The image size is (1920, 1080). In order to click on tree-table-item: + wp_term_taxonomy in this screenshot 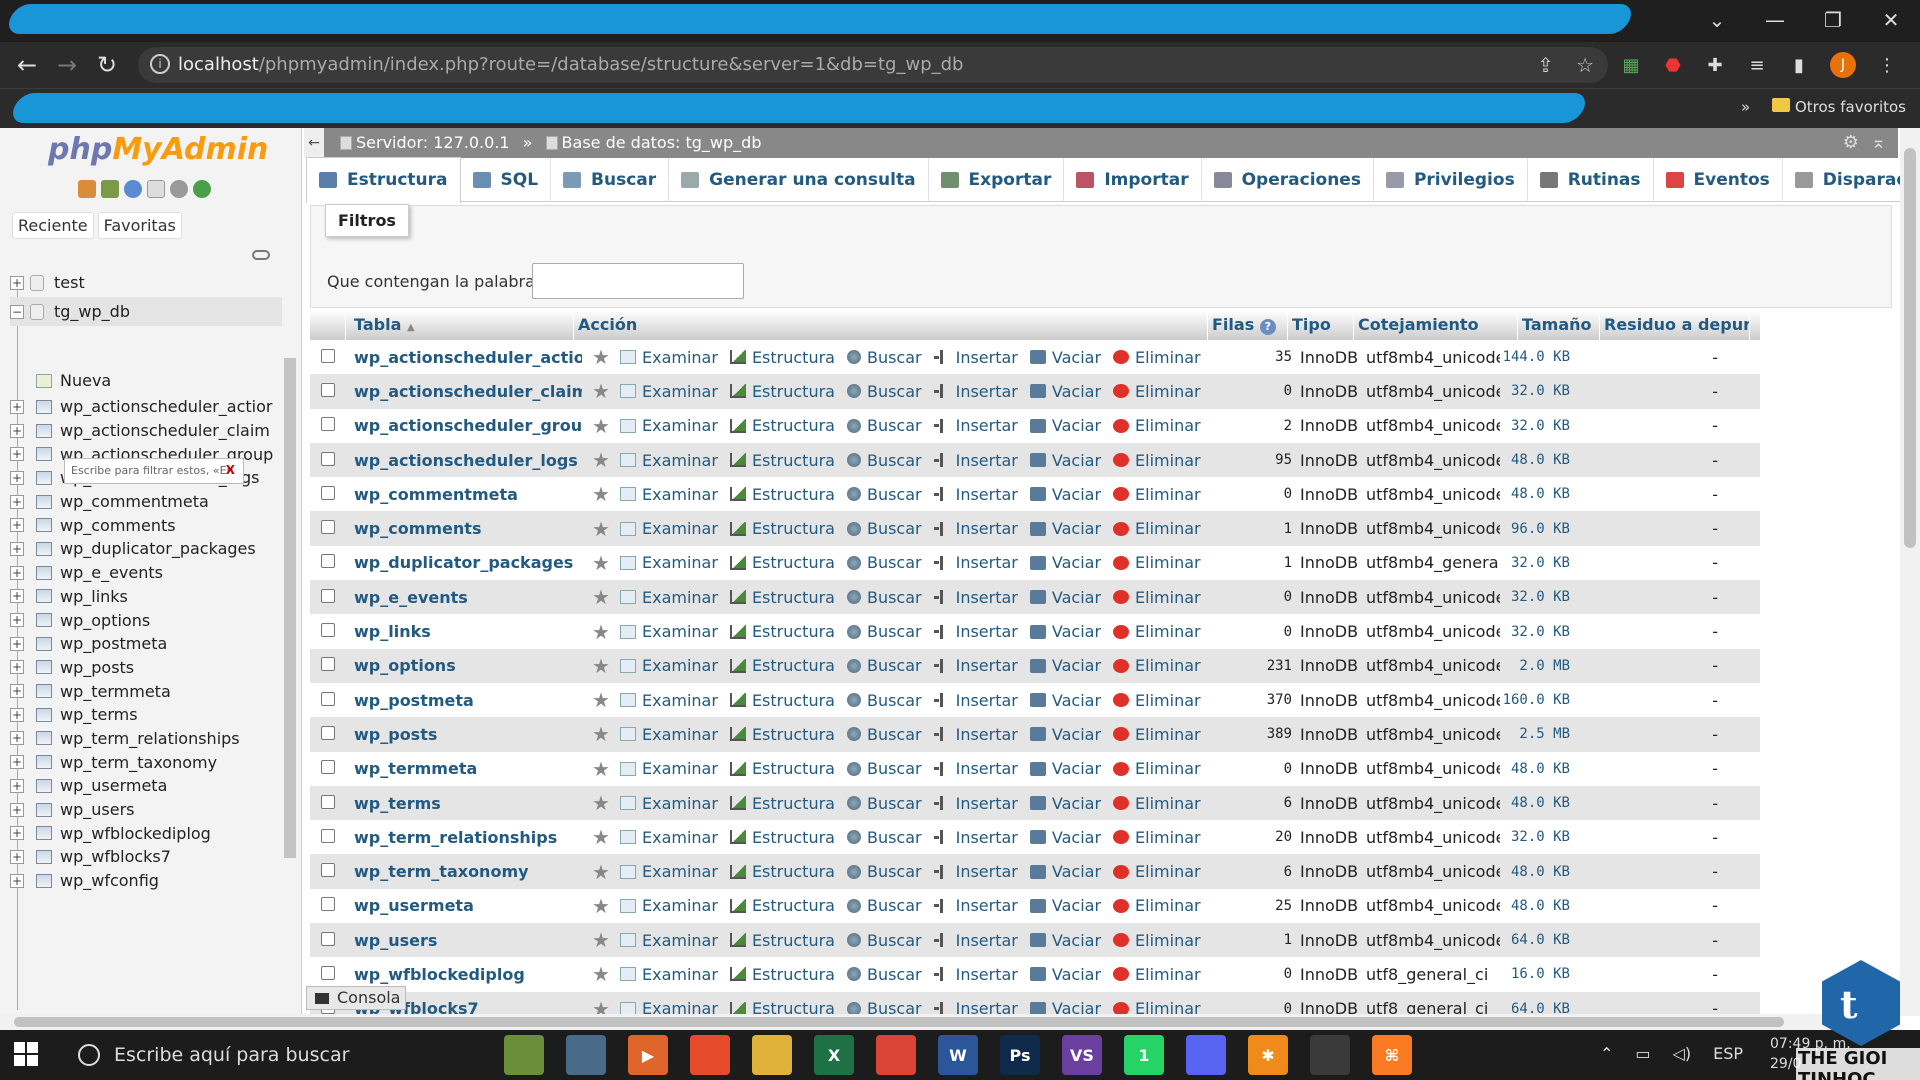, I will do `click(149, 762)`.